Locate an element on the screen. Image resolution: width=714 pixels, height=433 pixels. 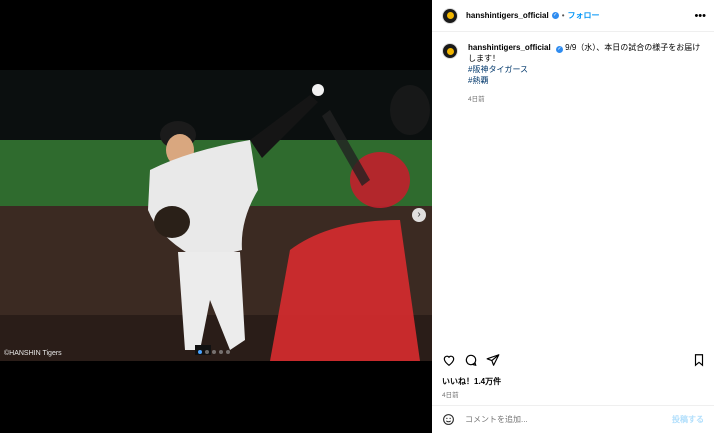
carousel-dots is located at coordinates (214, 352).